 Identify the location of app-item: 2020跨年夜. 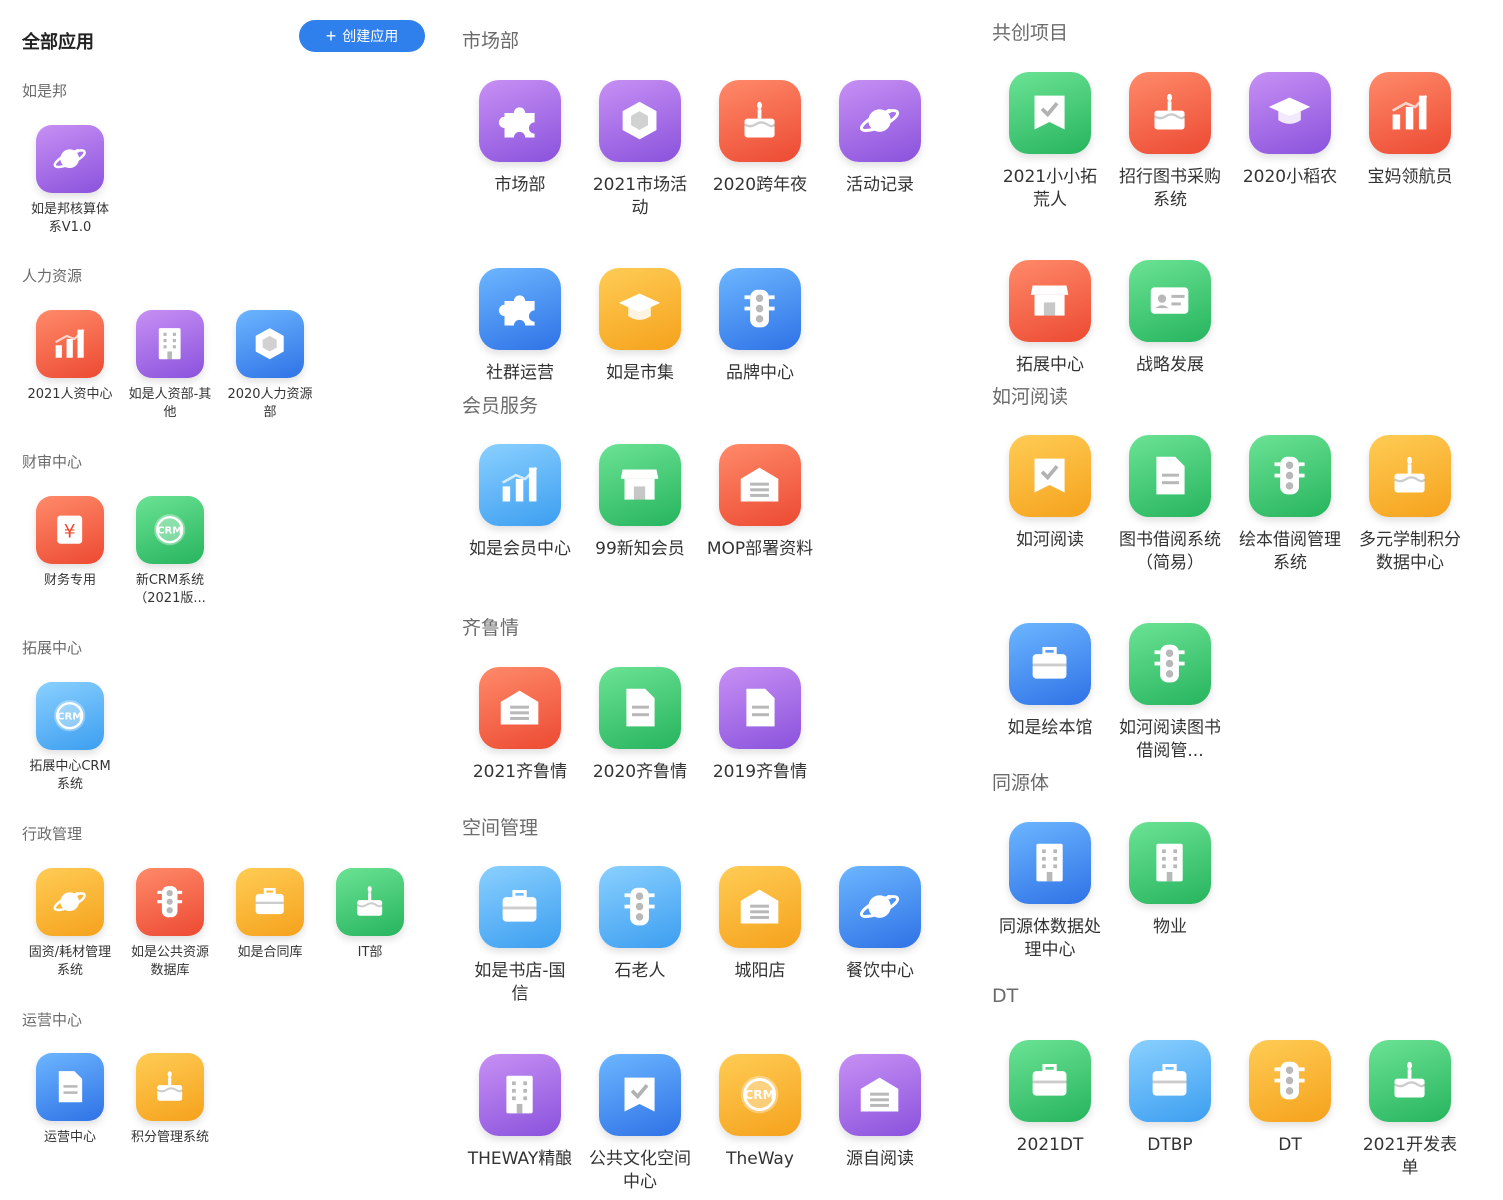
(760, 150).